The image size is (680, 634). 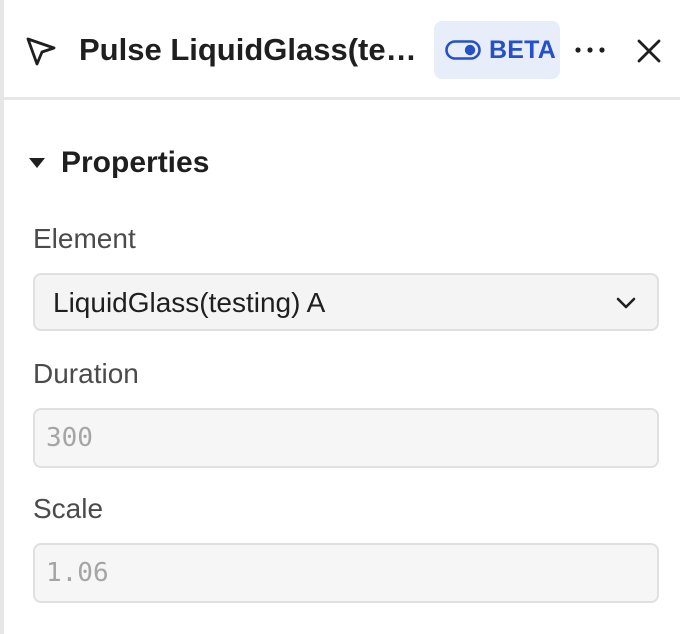 I want to click on properties-section-toggle: Properties, so click(x=117, y=163).